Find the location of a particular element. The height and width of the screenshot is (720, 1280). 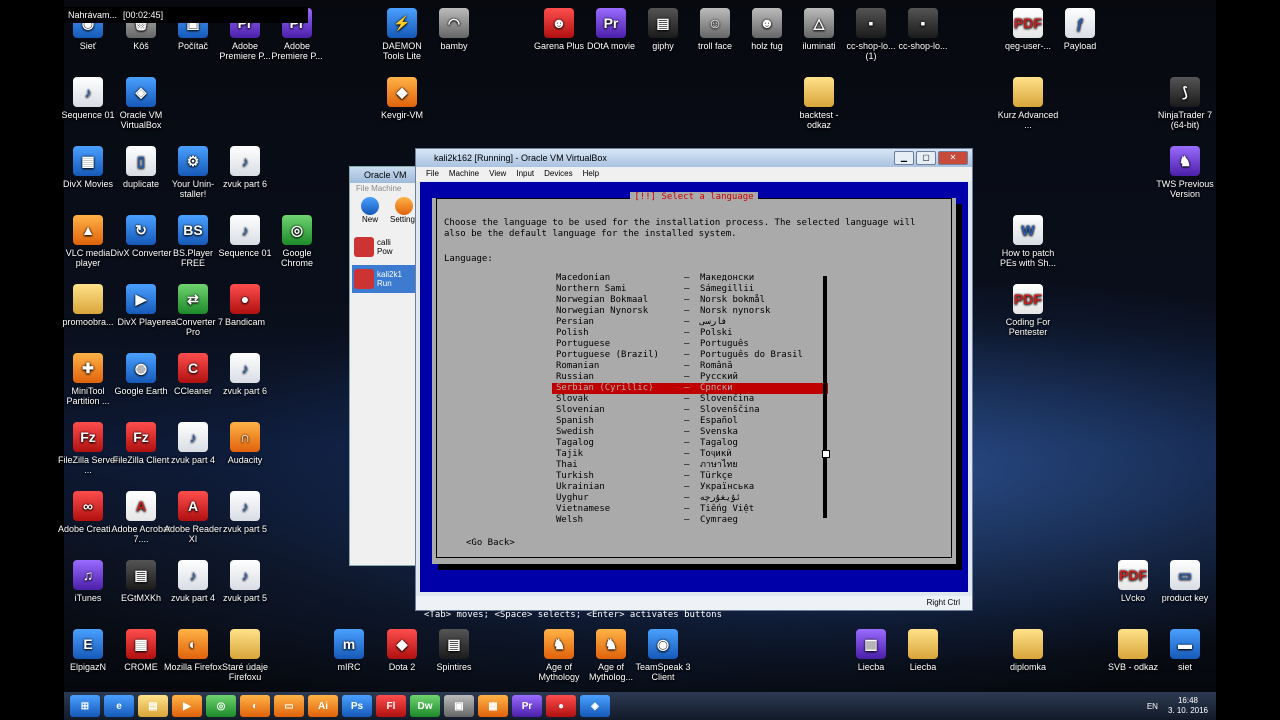

language-option: Tajik – Тоҷикӣ is located at coordinates (690, 454).